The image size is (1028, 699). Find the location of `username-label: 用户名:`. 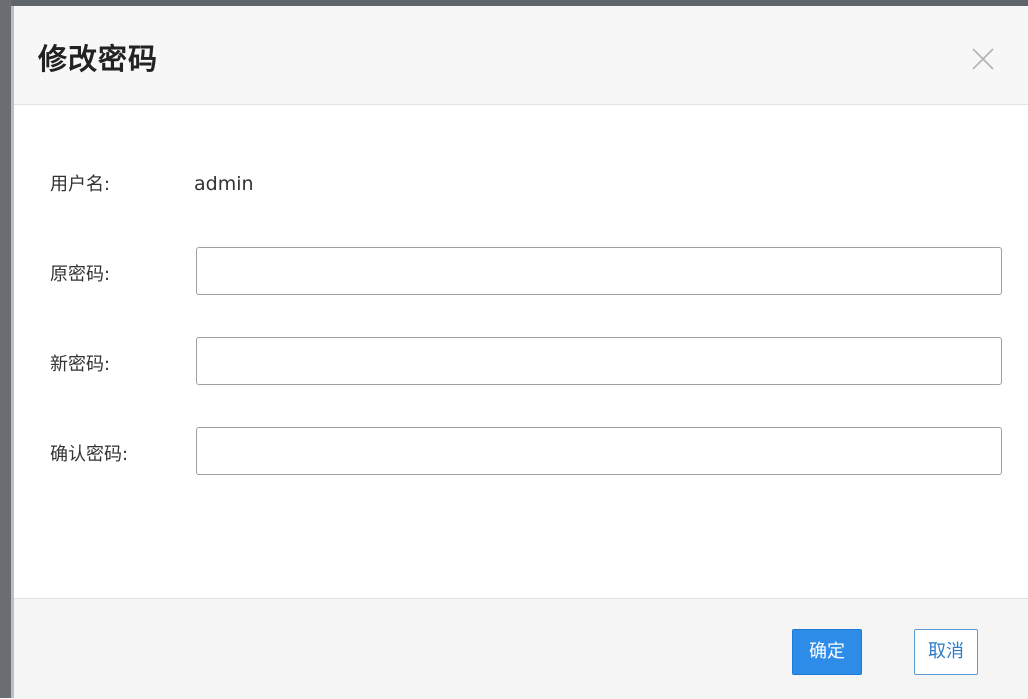

username-label: 用户名: is located at coordinates (80, 184).